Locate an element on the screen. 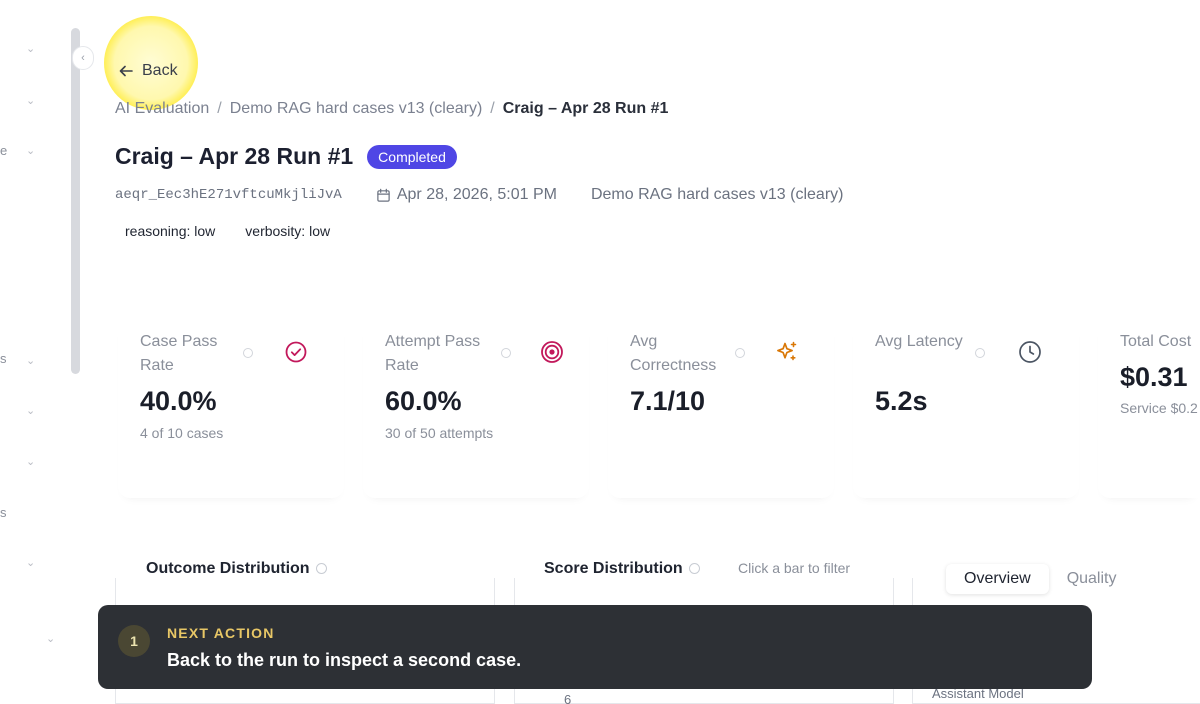  sparkles-icon is located at coordinates (787, 351).